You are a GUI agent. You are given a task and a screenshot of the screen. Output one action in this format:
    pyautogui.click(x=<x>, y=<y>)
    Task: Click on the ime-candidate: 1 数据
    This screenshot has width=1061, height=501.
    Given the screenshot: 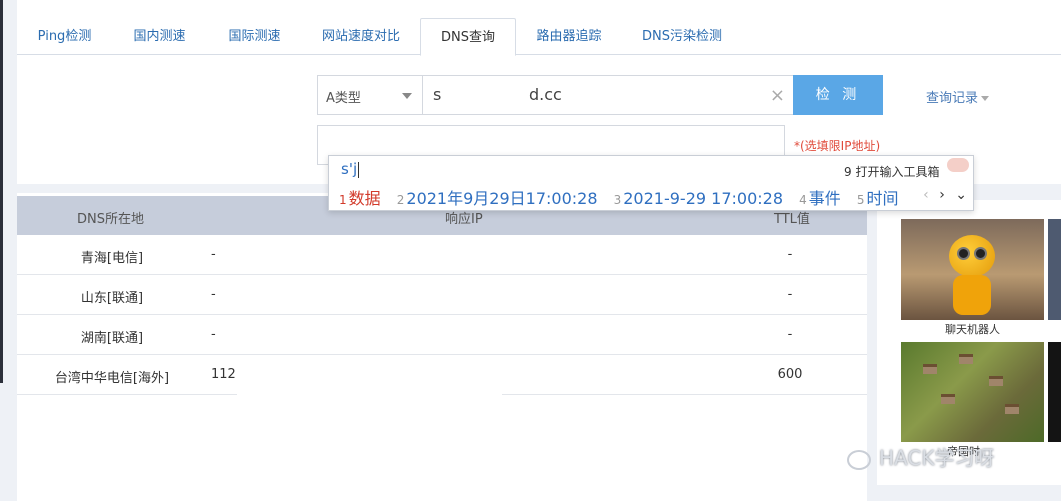 What is the action you would take?
    pyautogui.click(x=360, y=198)
    